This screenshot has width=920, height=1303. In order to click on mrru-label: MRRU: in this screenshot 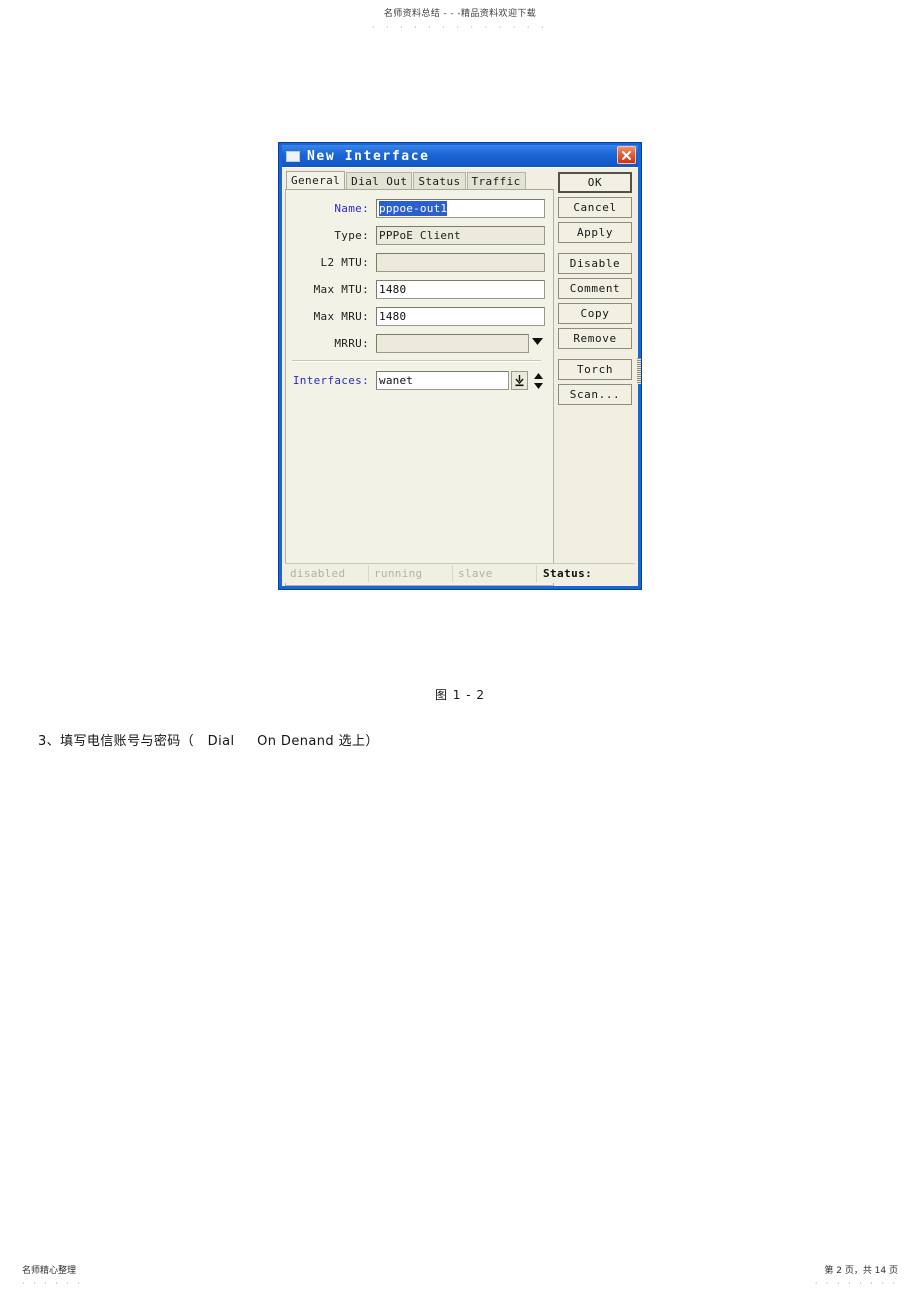, I will do `click(351, 343)`.